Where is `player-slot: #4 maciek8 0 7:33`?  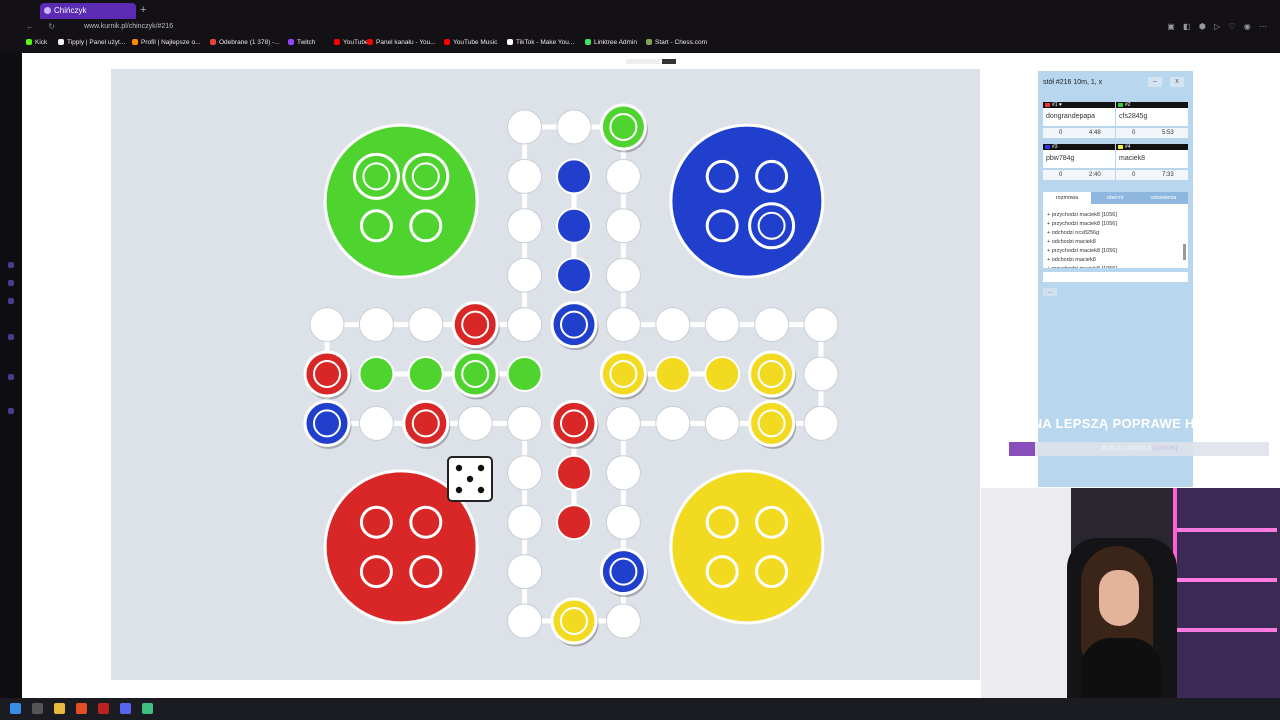
player-slot: #4 maciek8 0 7:33 is located at coordinates (1152, 165).